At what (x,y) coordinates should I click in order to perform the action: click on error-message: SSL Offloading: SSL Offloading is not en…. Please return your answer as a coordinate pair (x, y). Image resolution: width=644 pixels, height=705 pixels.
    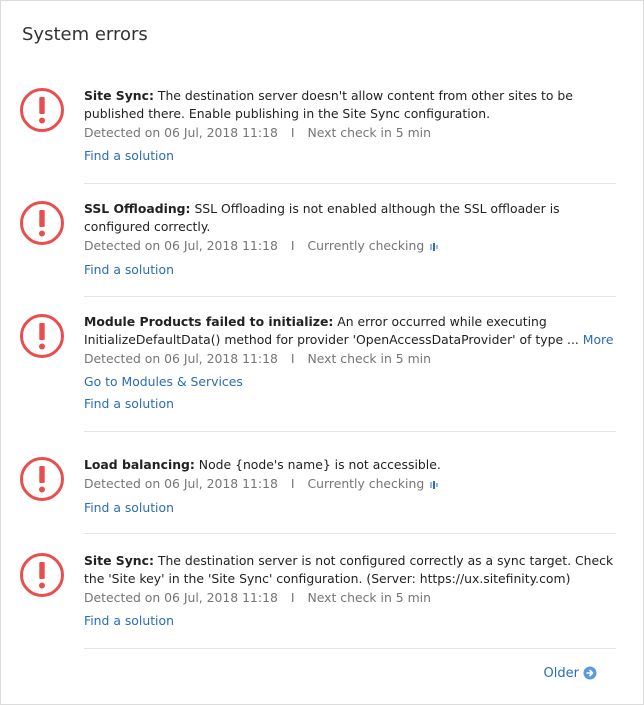
    Looking at the image, I should click on (351, 218).